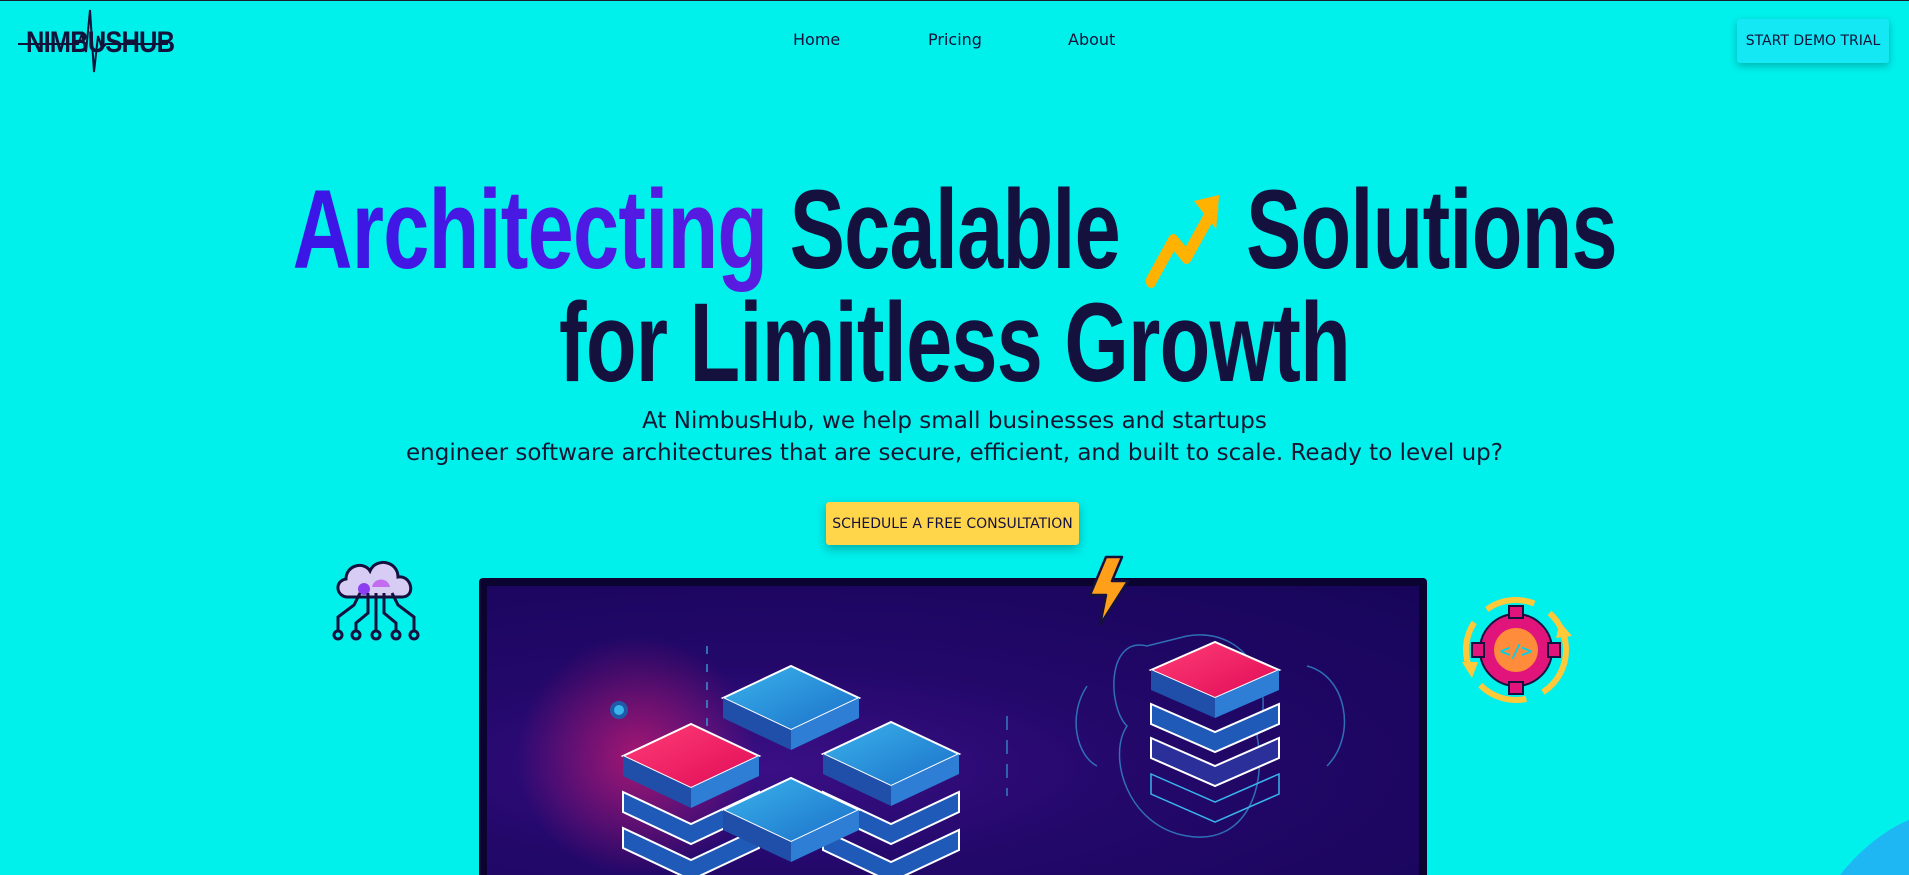  I want to click on nav-pricing-link: Pricing, so click(955, 39).